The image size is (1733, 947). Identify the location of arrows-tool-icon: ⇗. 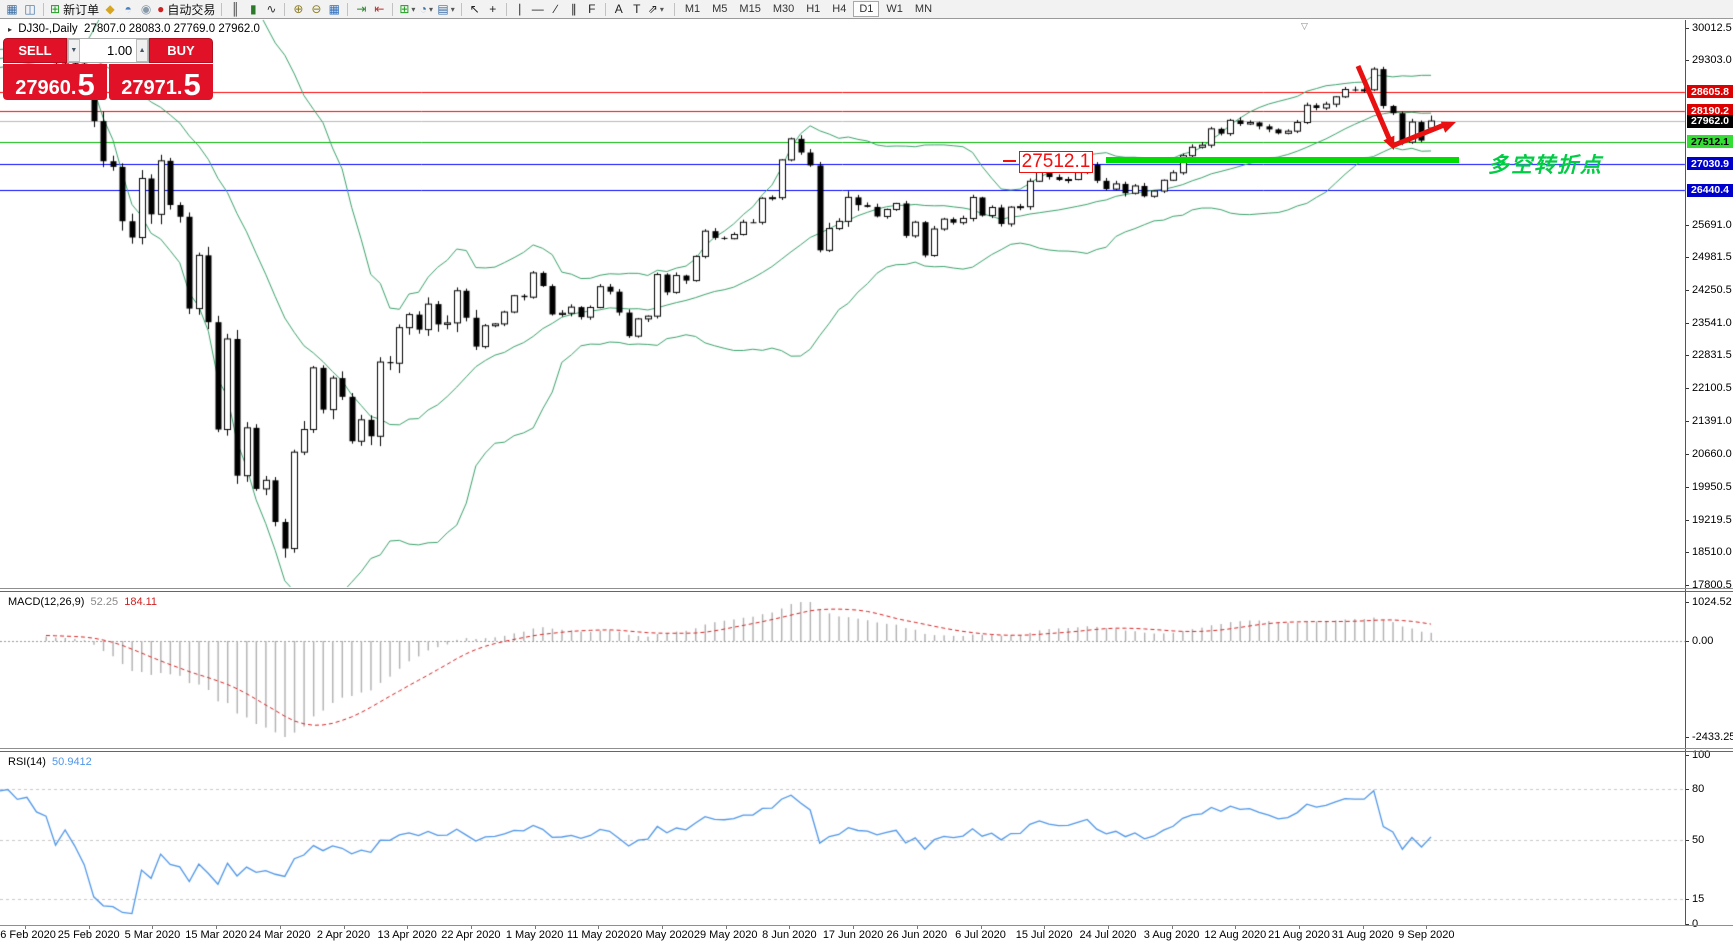
(652, 9).